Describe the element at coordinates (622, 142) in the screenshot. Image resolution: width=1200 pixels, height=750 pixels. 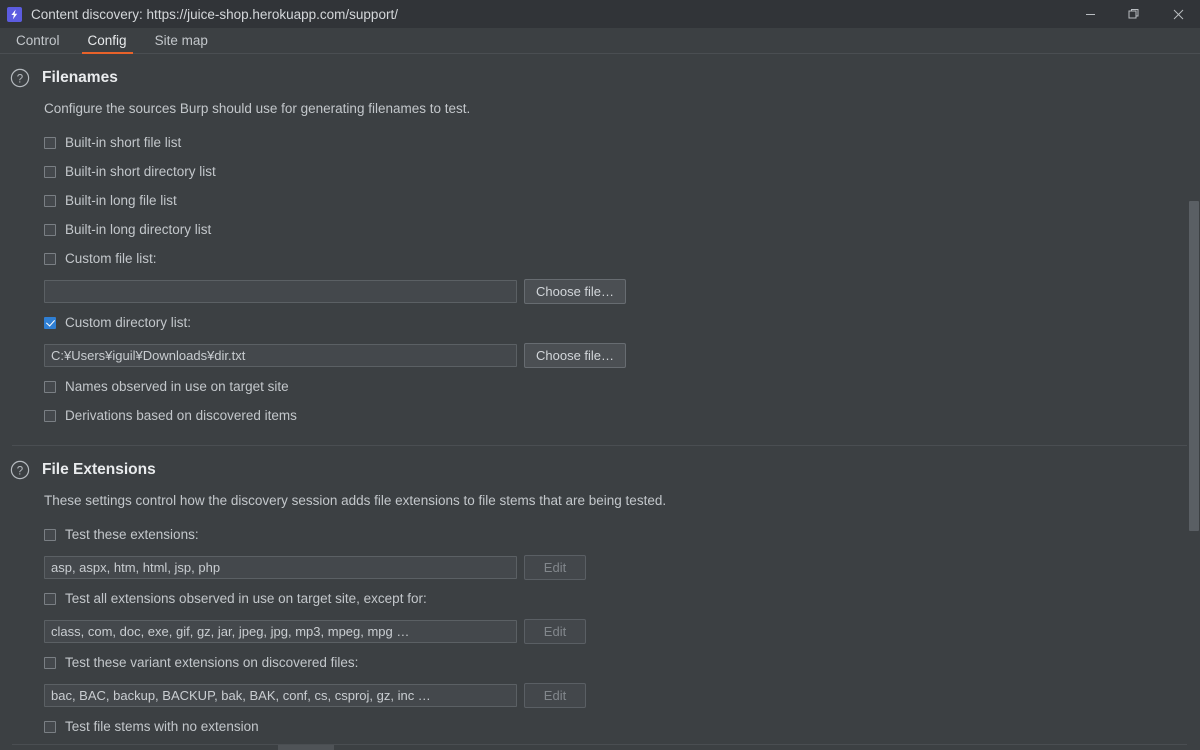
I see `option-builtin-short-file-list: Built-in short file list` at that location.